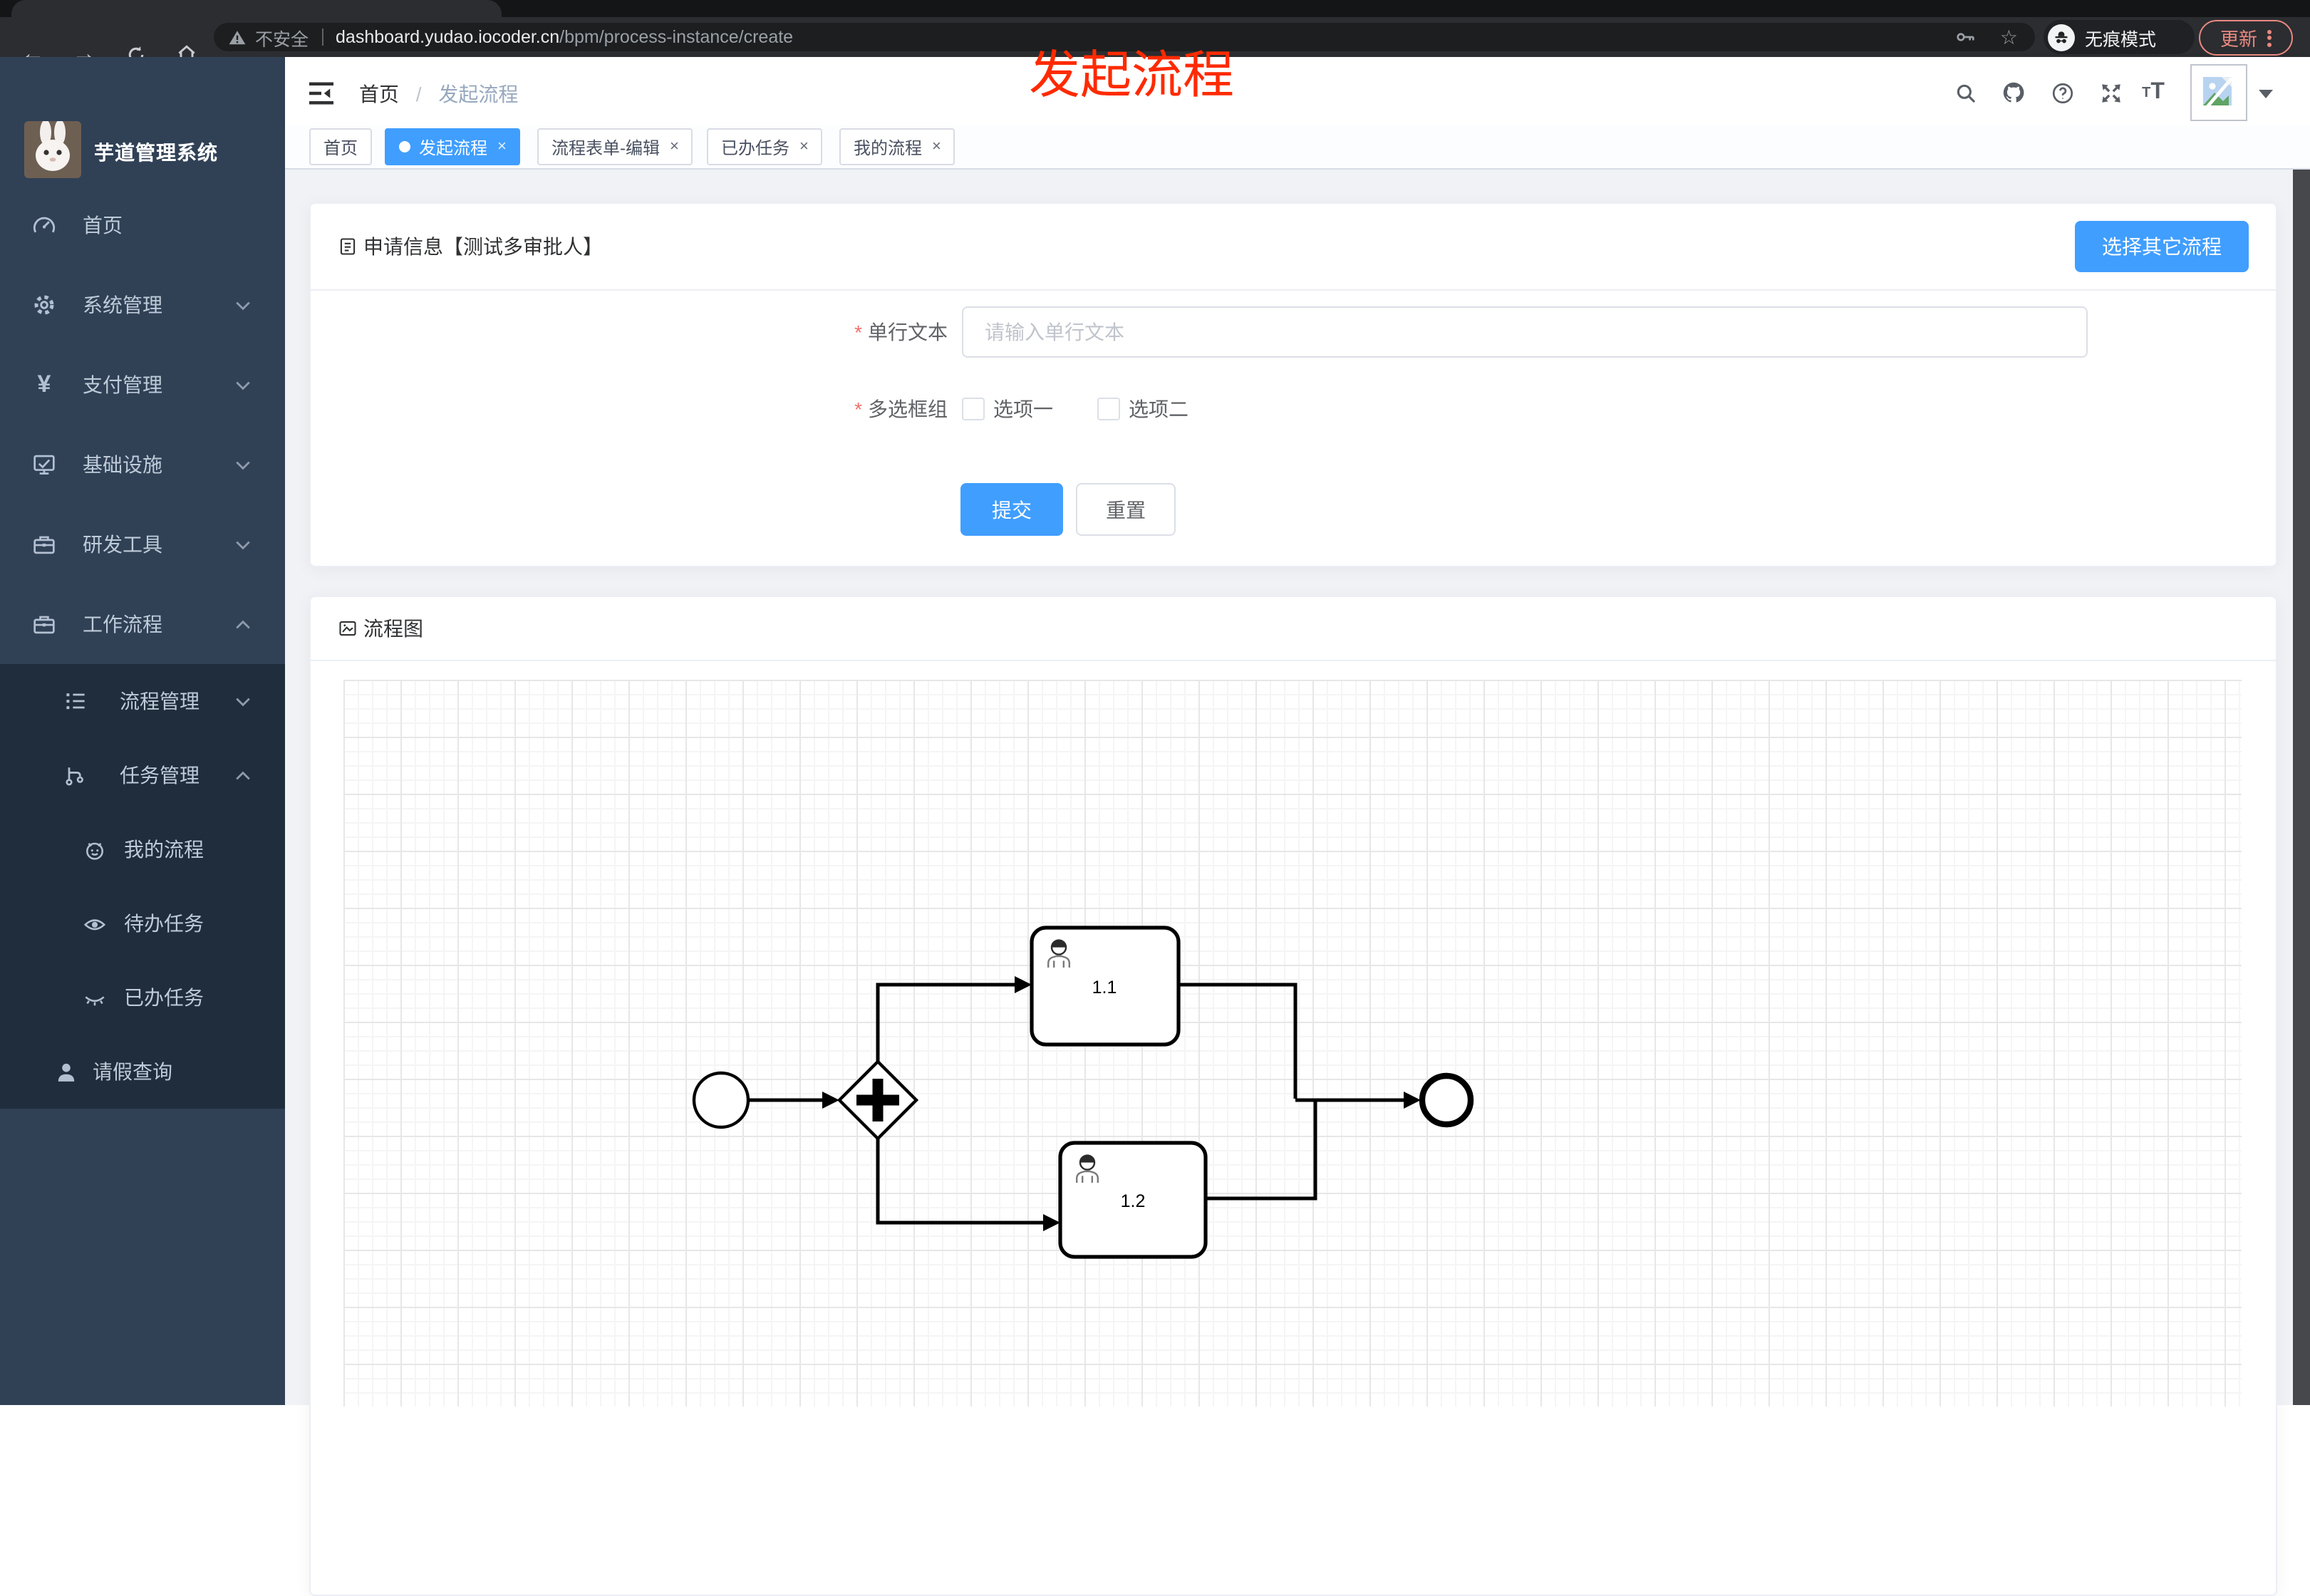 The image size is (2310, 1596). What do you see at coordinates (479, 94) in the screenshot?
I see `breadcrumb-current: 发起流程` at bounding box center [479, 94].